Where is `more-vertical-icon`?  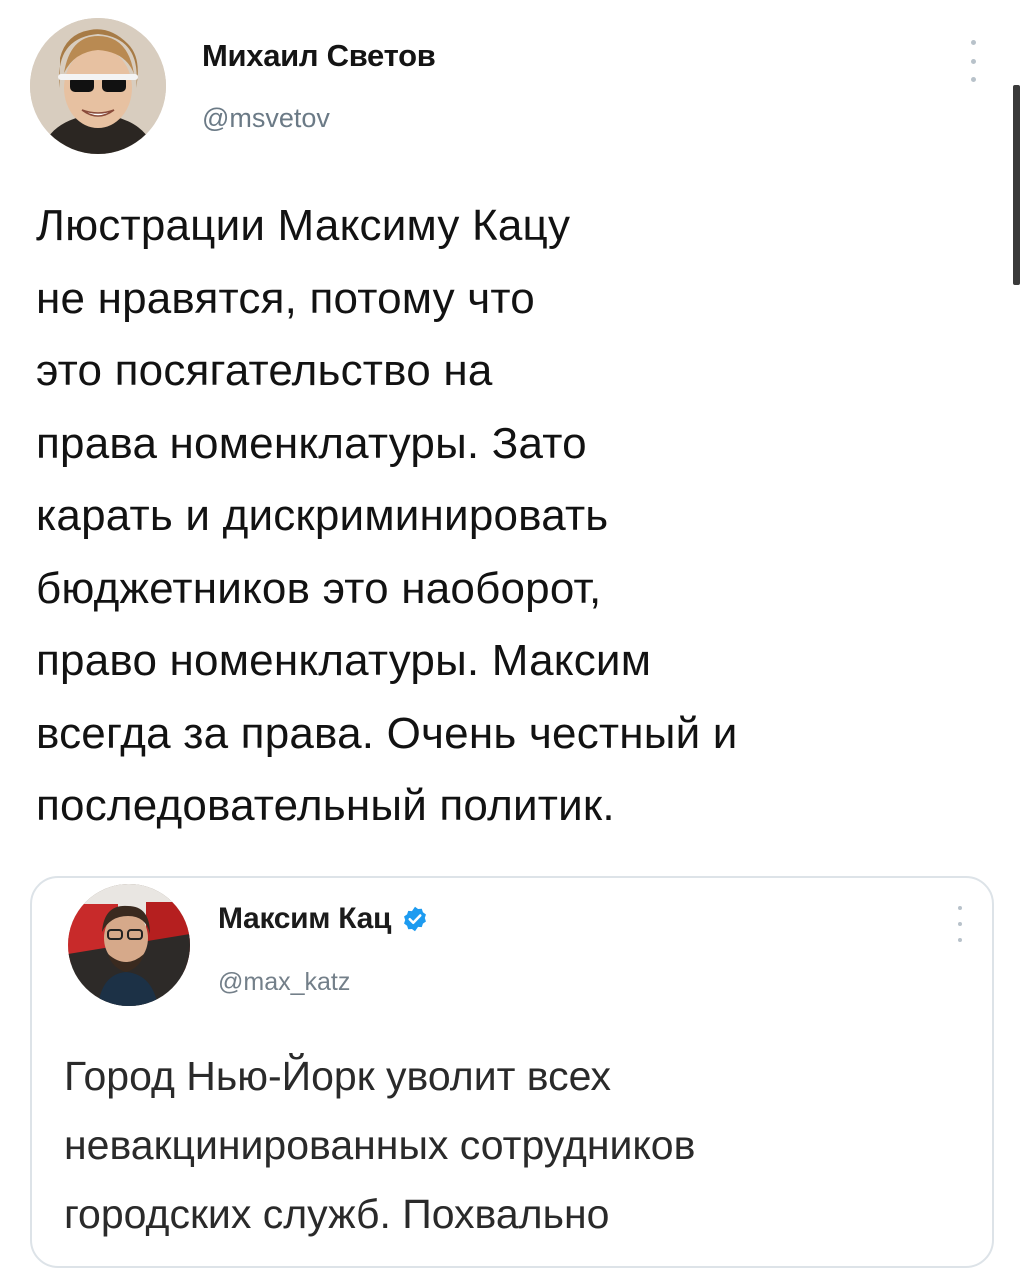 more-vertical-icon is located at coordinates (973, 61).